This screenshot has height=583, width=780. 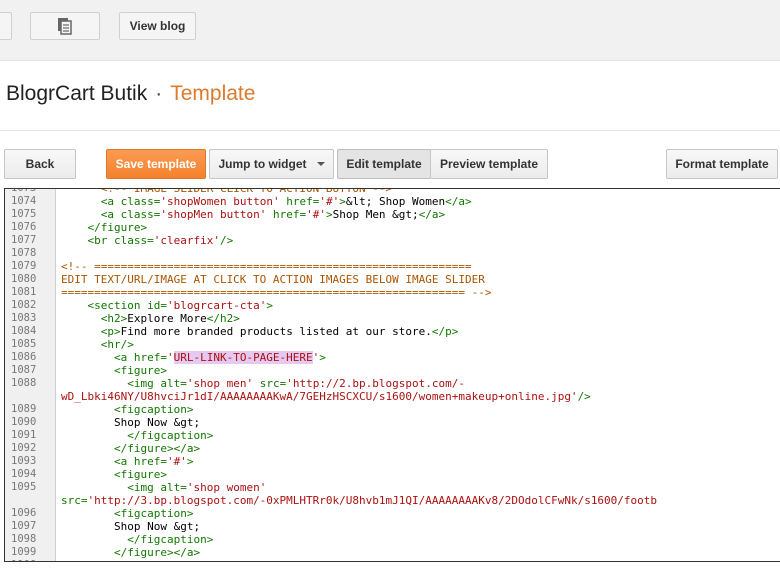 I want to click on line-number: 1077, so click(x=24, y=240).